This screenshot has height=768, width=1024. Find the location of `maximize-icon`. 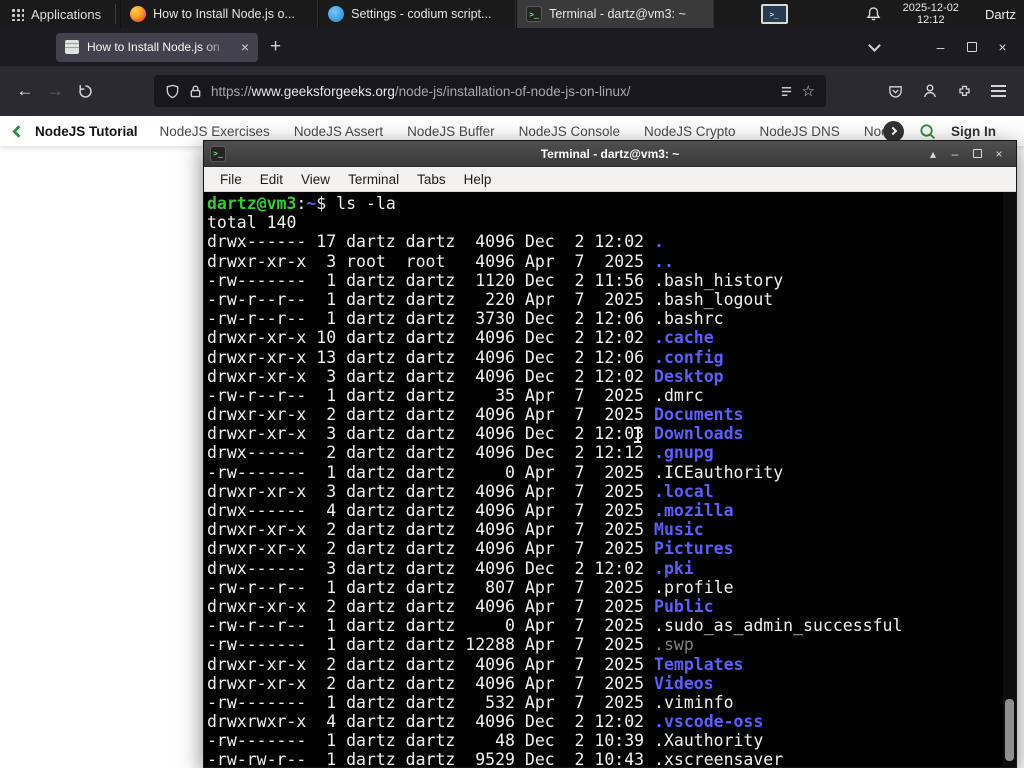

maximize-icon is located at coordinates (971, 47).